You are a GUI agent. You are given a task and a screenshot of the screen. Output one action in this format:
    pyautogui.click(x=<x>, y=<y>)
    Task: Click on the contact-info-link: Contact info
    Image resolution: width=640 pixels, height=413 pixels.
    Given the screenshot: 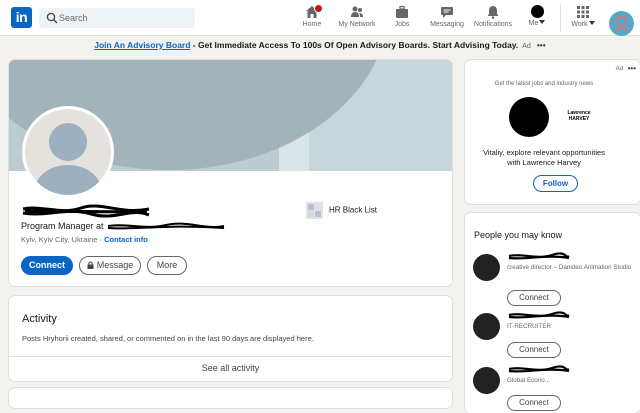 What is the action you would take?
    pyautogui.click(x=126, y=239)
    